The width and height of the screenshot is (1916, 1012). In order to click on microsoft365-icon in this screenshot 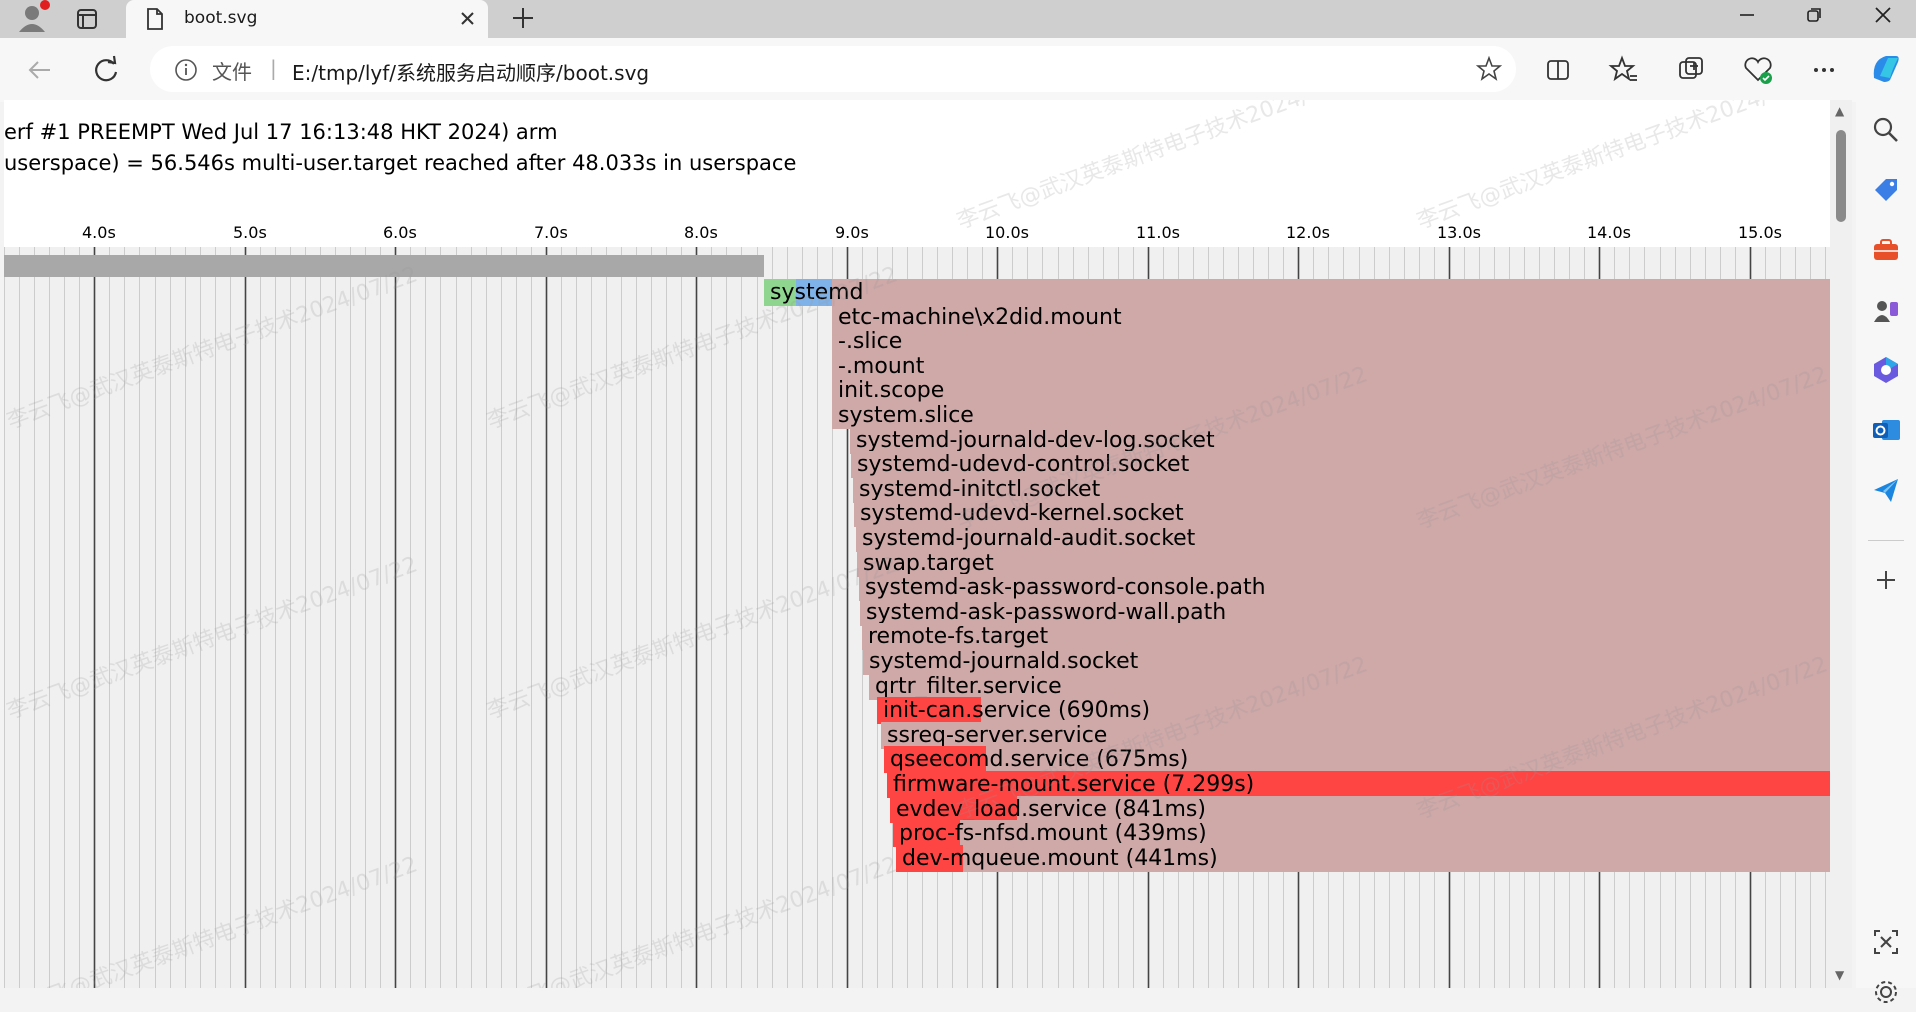, I will do `click(1886, 370)`.